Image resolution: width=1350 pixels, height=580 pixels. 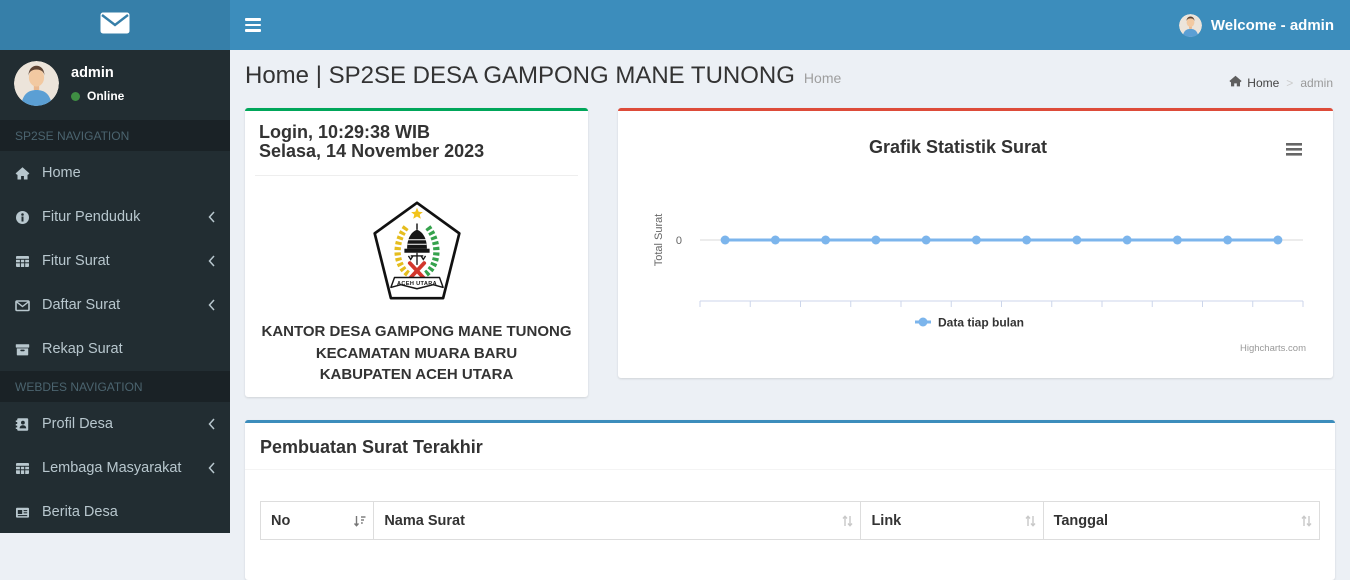 I want to click on sort-asc-active-icon, so click(x=359, y=520).